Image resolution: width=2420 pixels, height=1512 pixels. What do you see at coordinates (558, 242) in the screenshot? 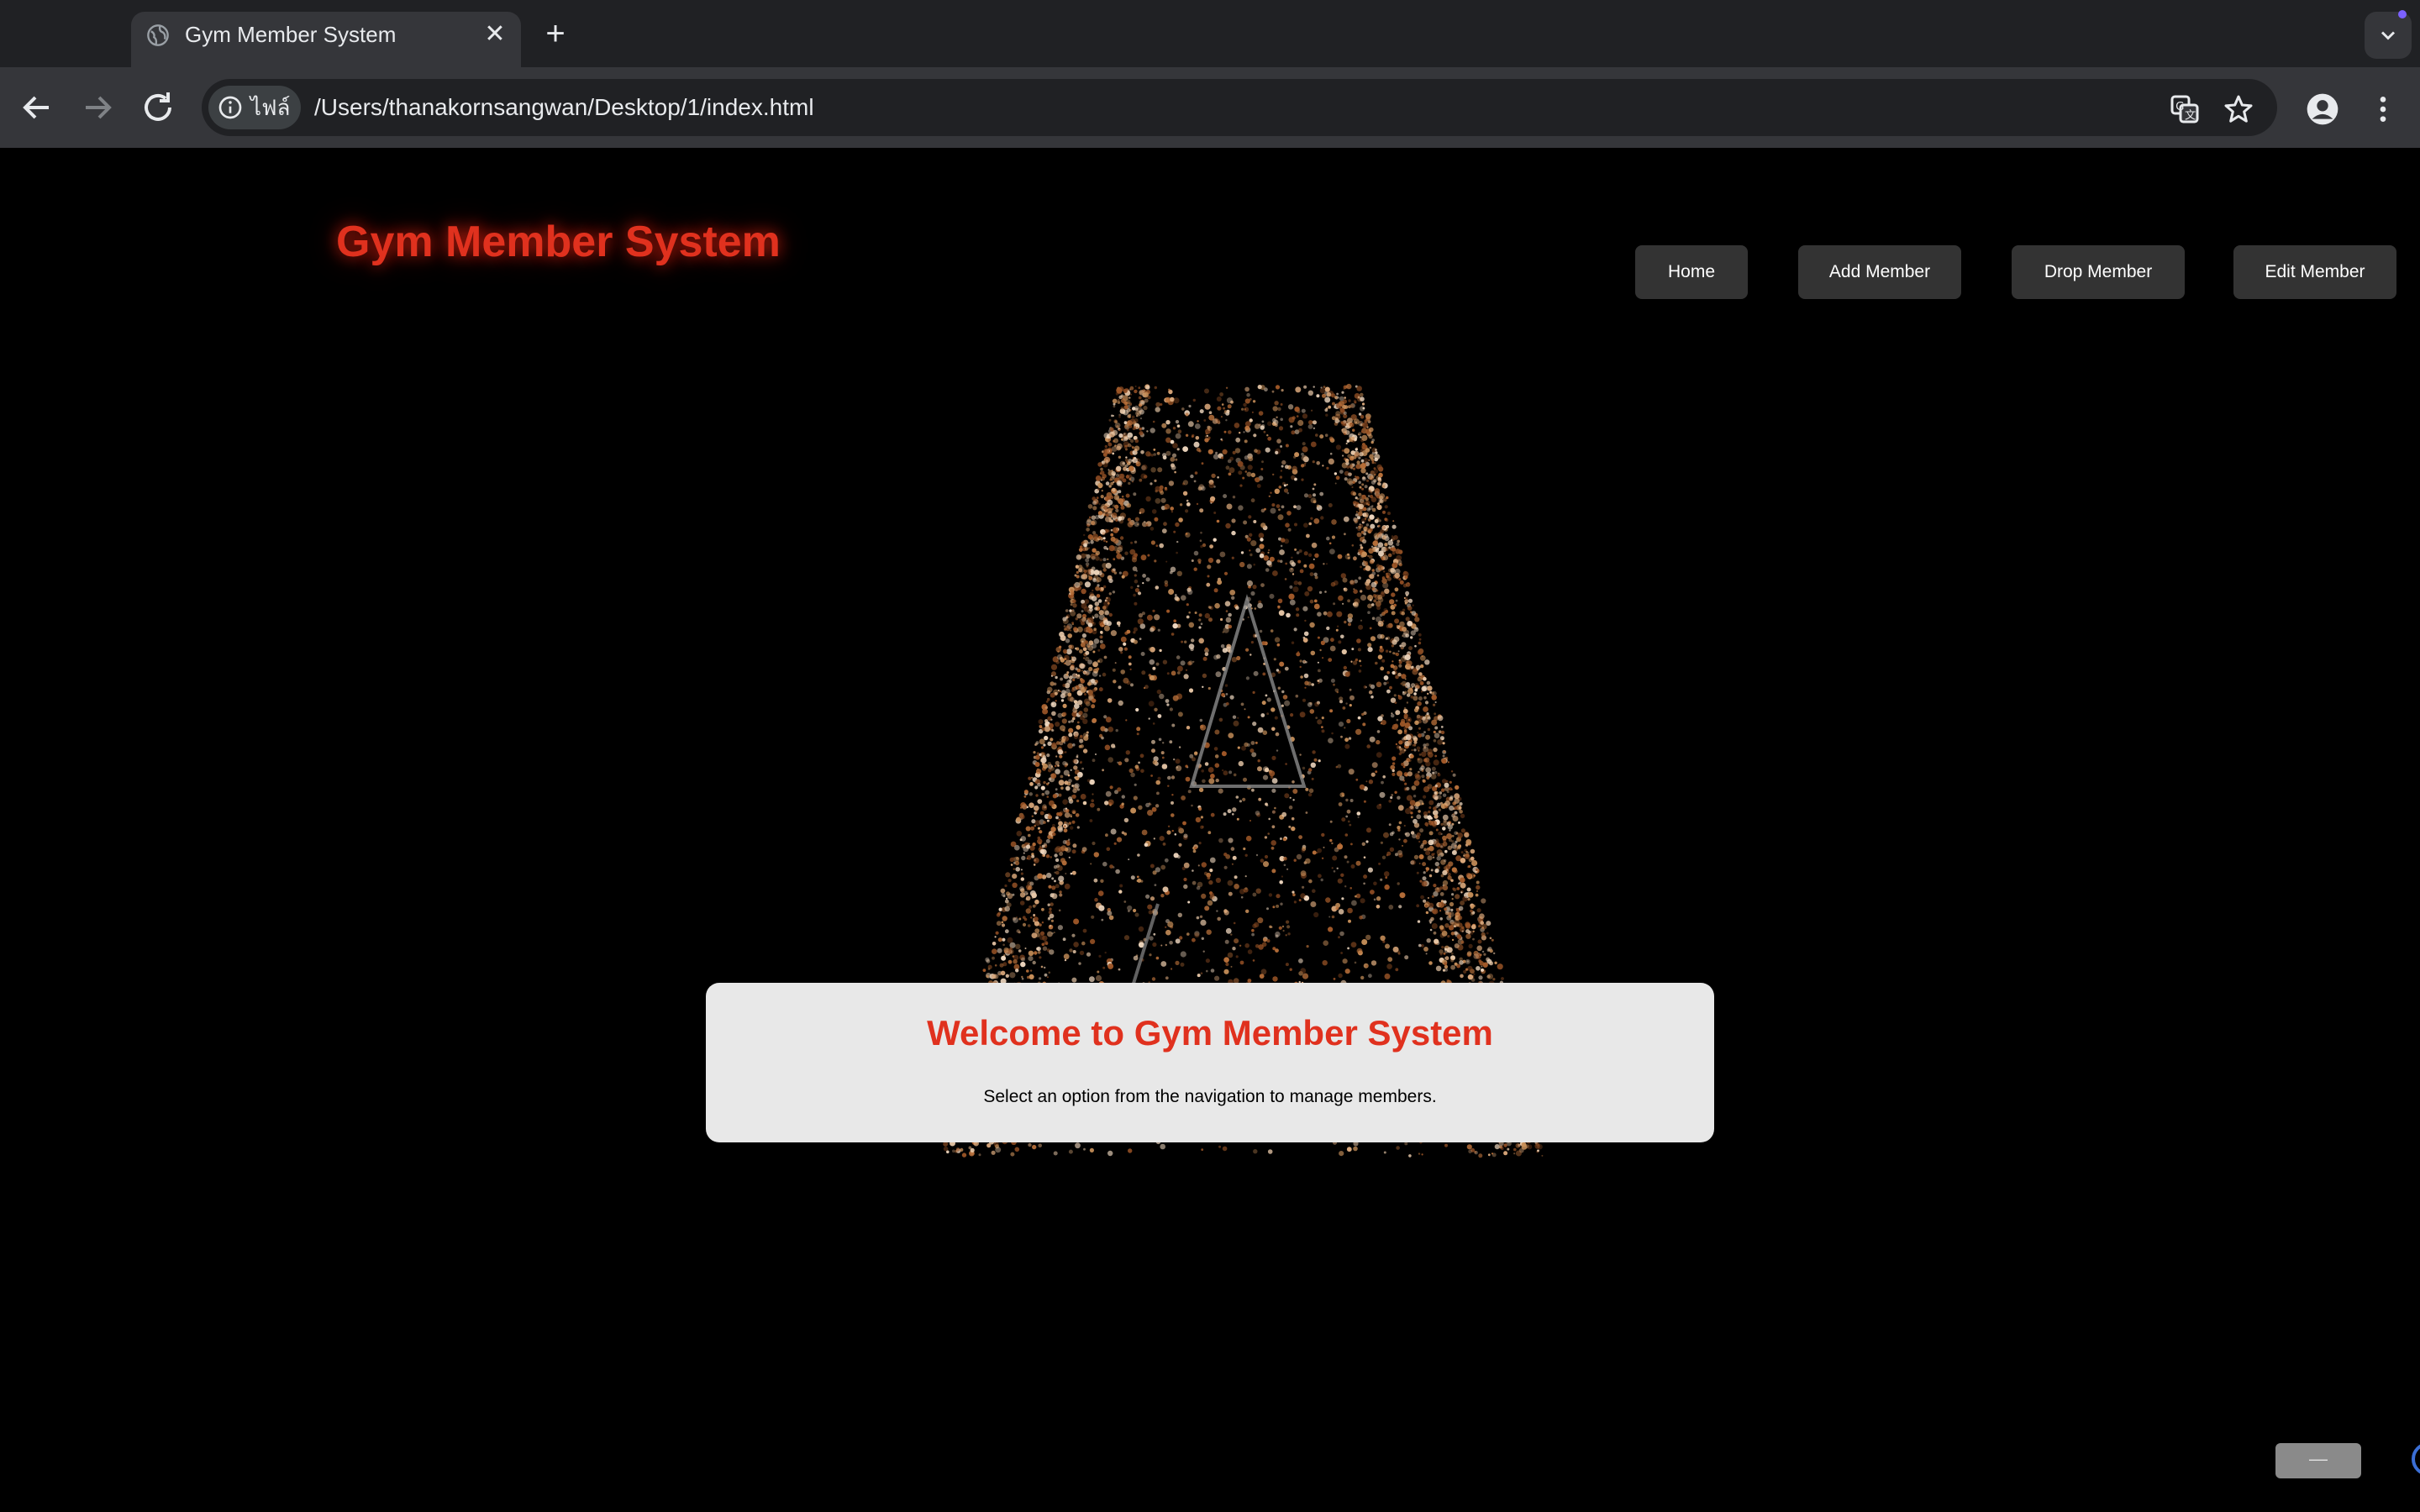
I see `site-title: Gym Member System` at bounding box center [558, 242].